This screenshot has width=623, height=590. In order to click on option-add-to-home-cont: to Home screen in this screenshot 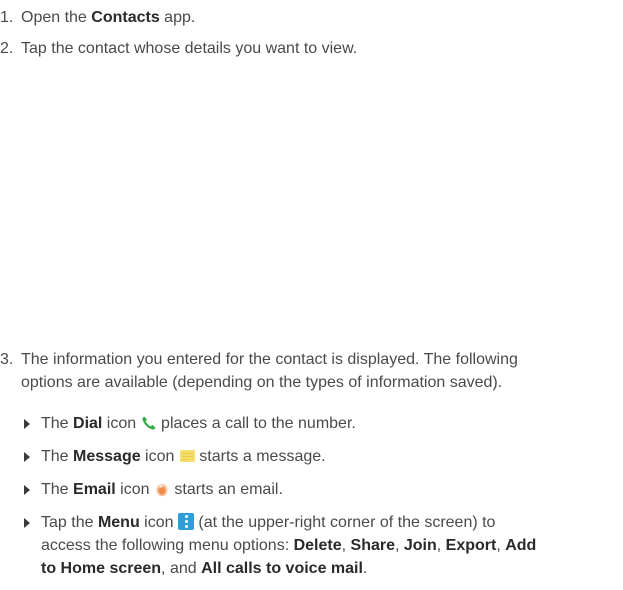, I will do `click(101, 568)`.